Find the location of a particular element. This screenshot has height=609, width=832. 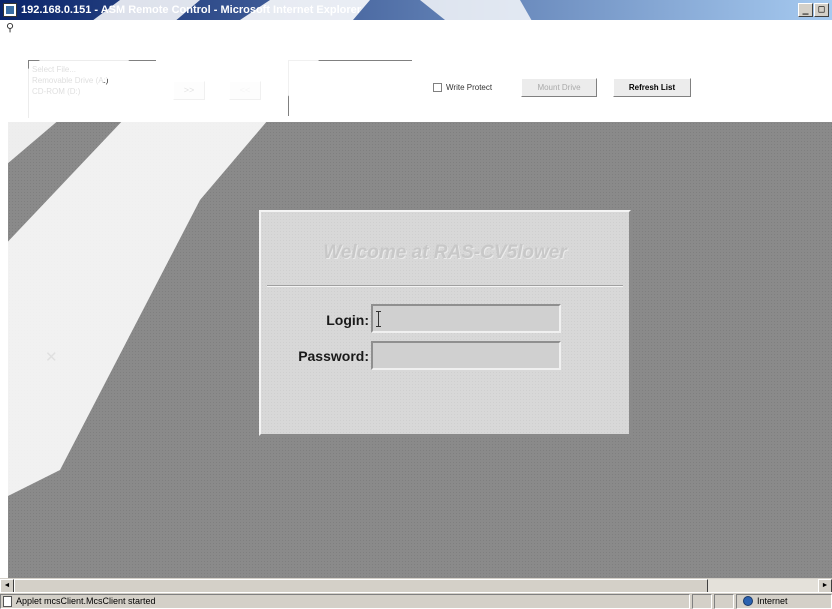

refresh-list-button: Refresh List is located at coordinates (652, 87).